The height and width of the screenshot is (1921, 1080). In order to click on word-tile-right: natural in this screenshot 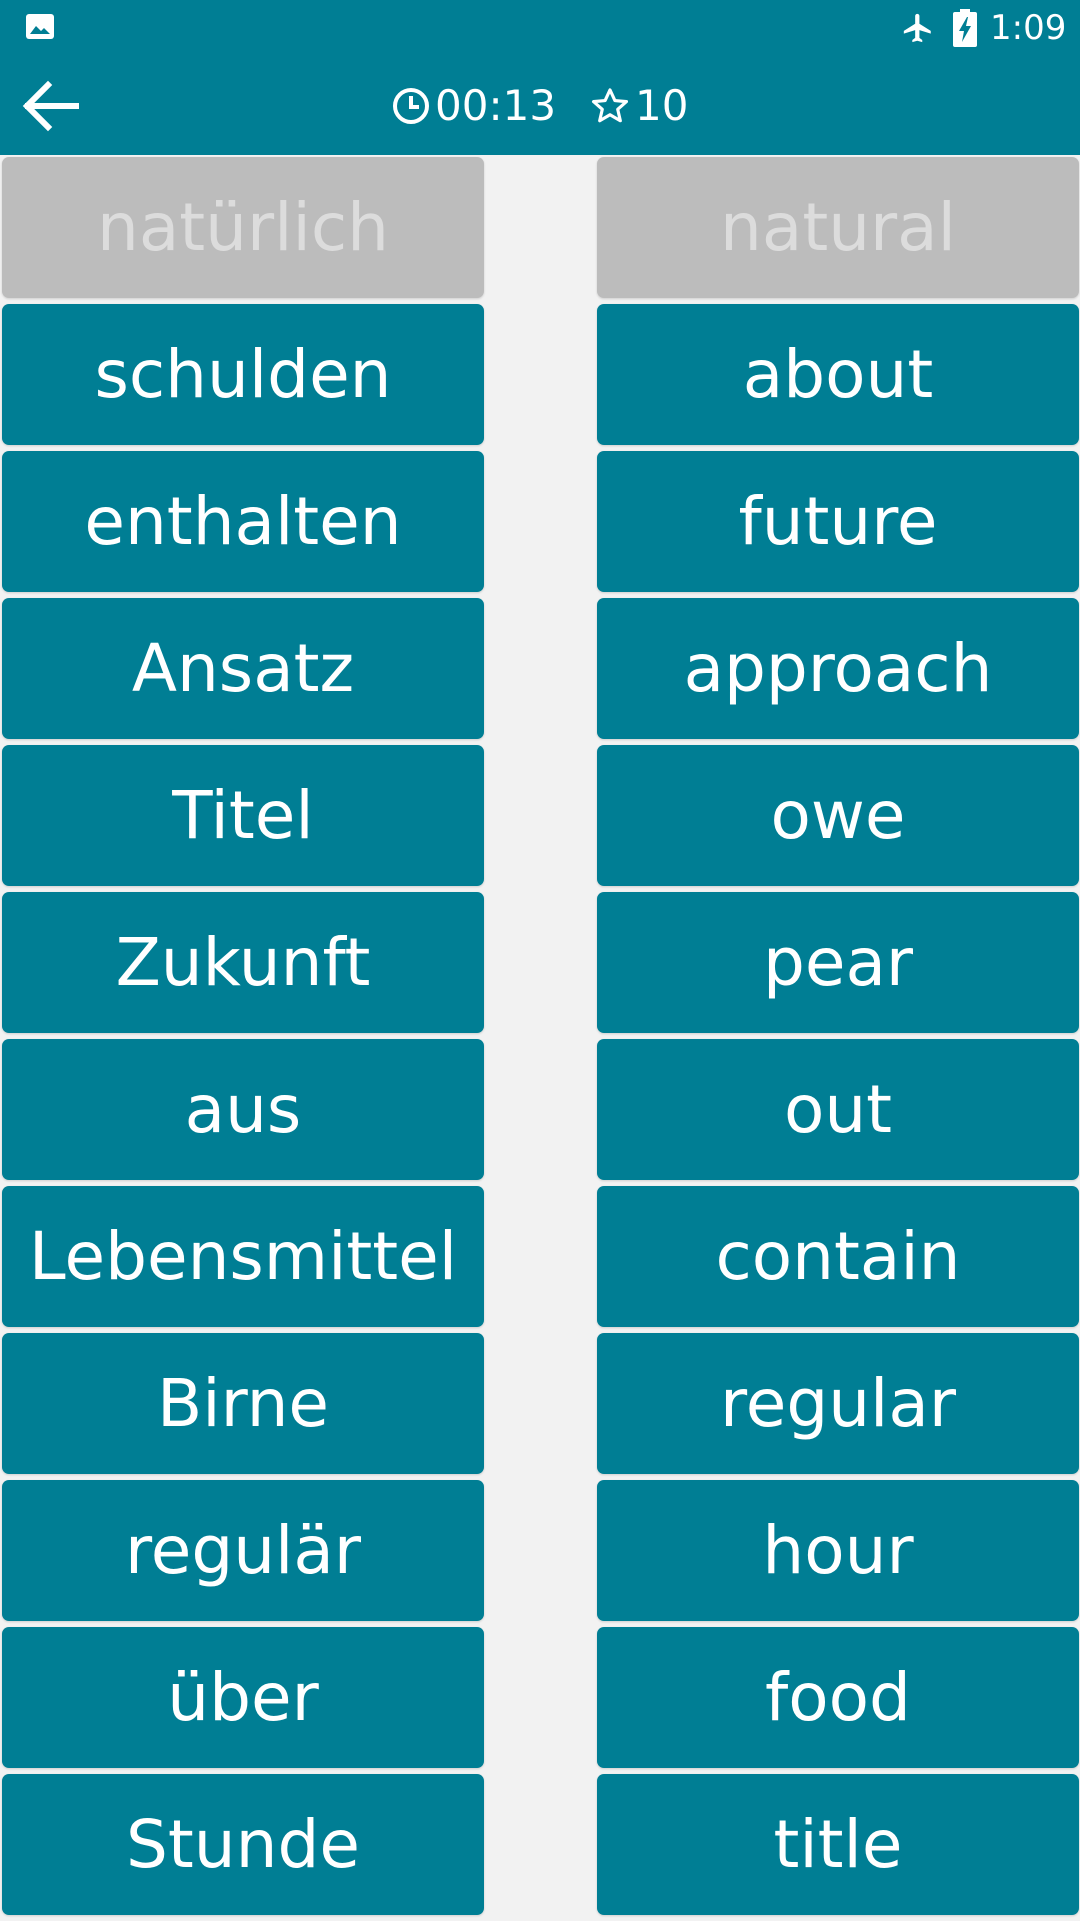, I will do `click(838, 227)`.